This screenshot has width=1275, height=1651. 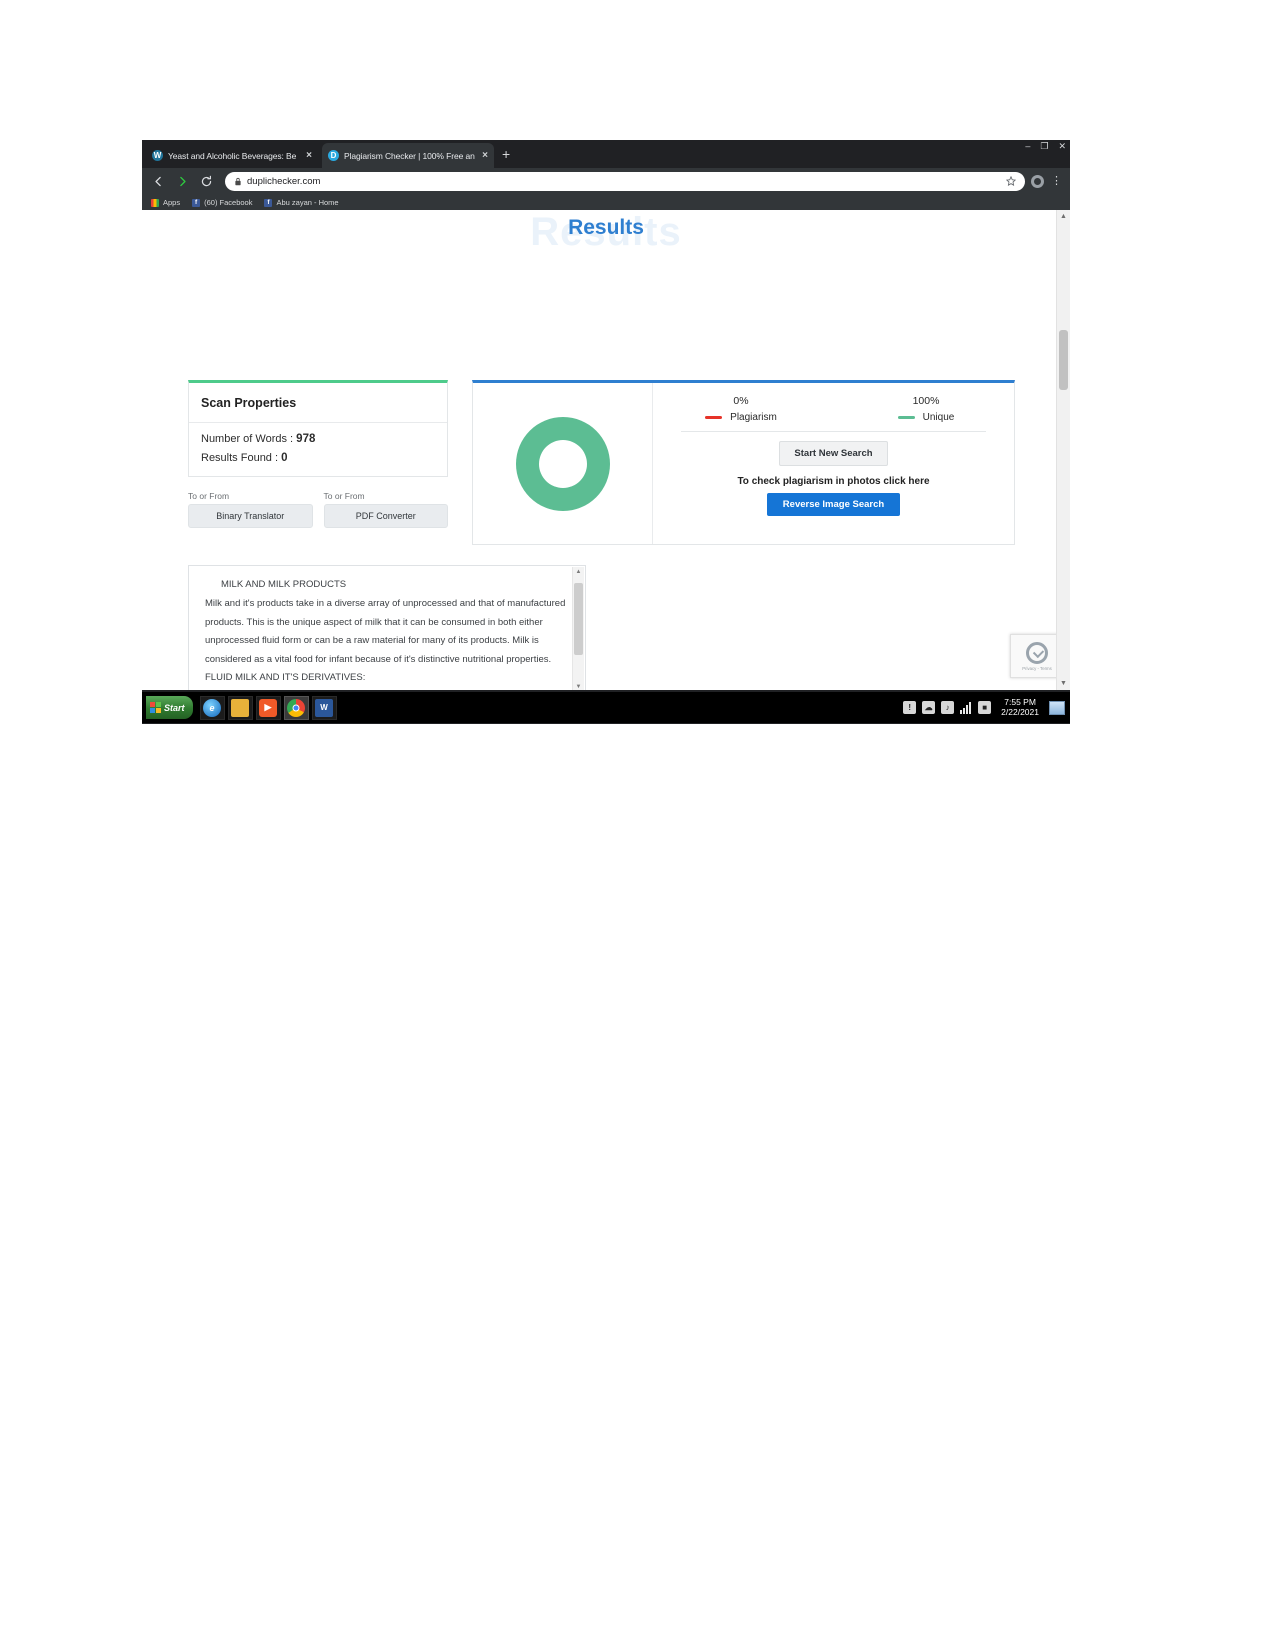 What do you see at coordinates (206, 181) in the screenshot?
I see `reload-icon` at bounding box center [206, 181].